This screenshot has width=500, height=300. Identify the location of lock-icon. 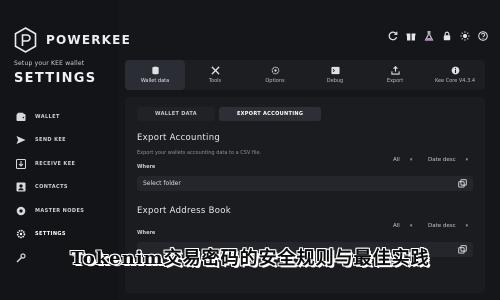
(447, 36).